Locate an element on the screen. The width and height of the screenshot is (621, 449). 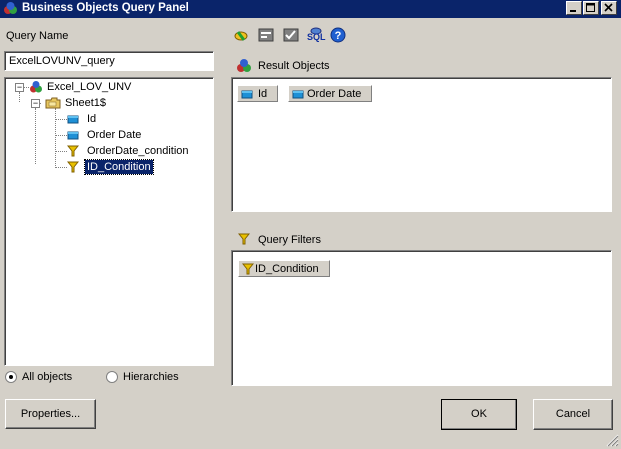
query-filter-chip: ID_Condition is located at coordinates (284, 268).